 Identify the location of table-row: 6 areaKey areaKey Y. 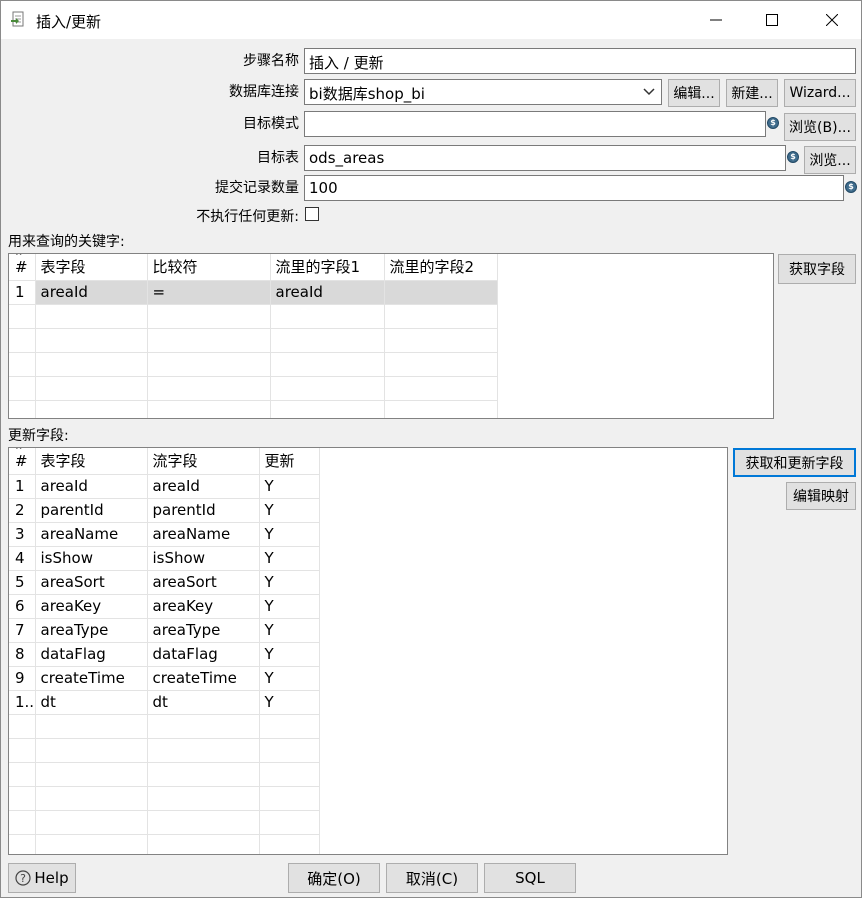
(164, 606).